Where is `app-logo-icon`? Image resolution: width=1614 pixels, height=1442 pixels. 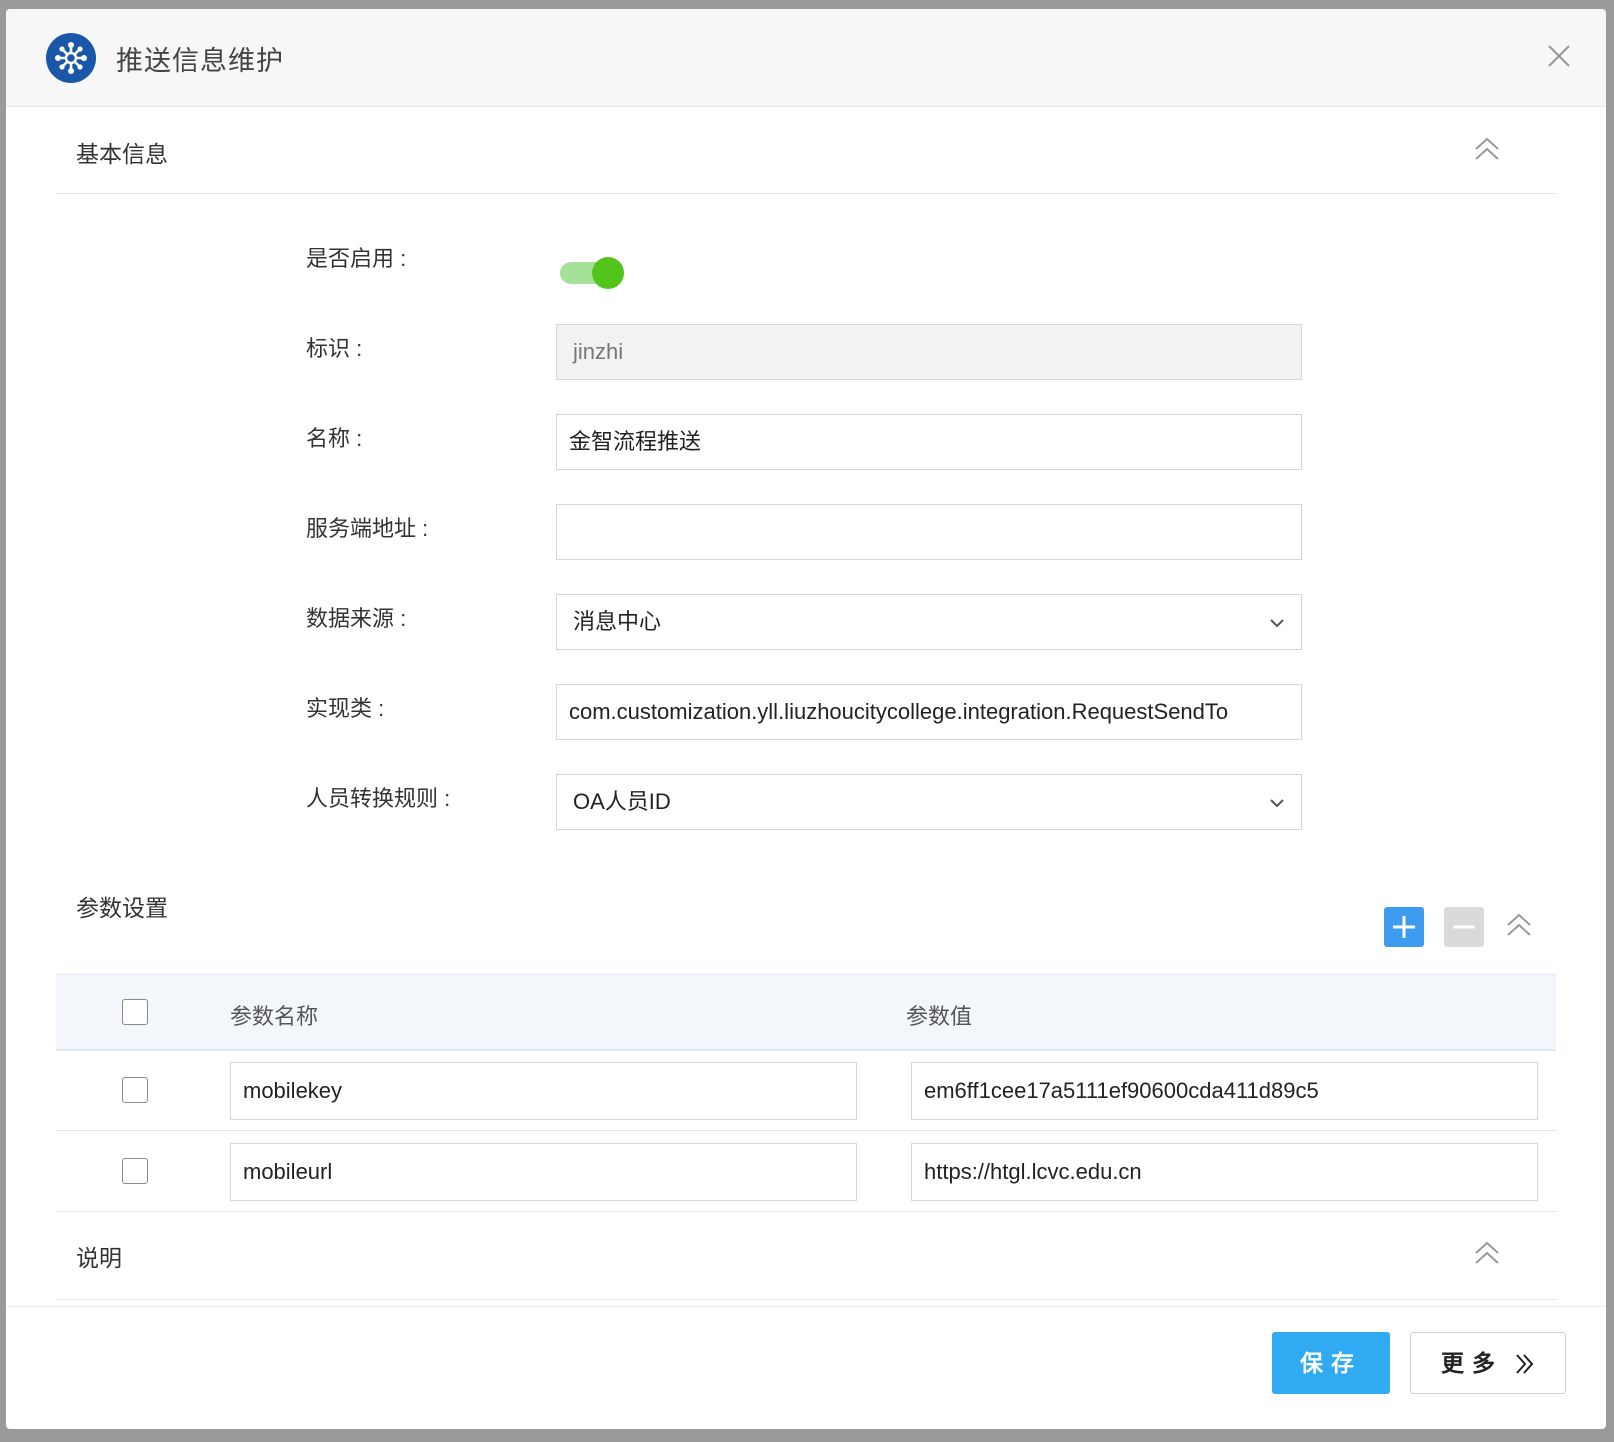
app-logo-icon is located at coordinates (71, 58).